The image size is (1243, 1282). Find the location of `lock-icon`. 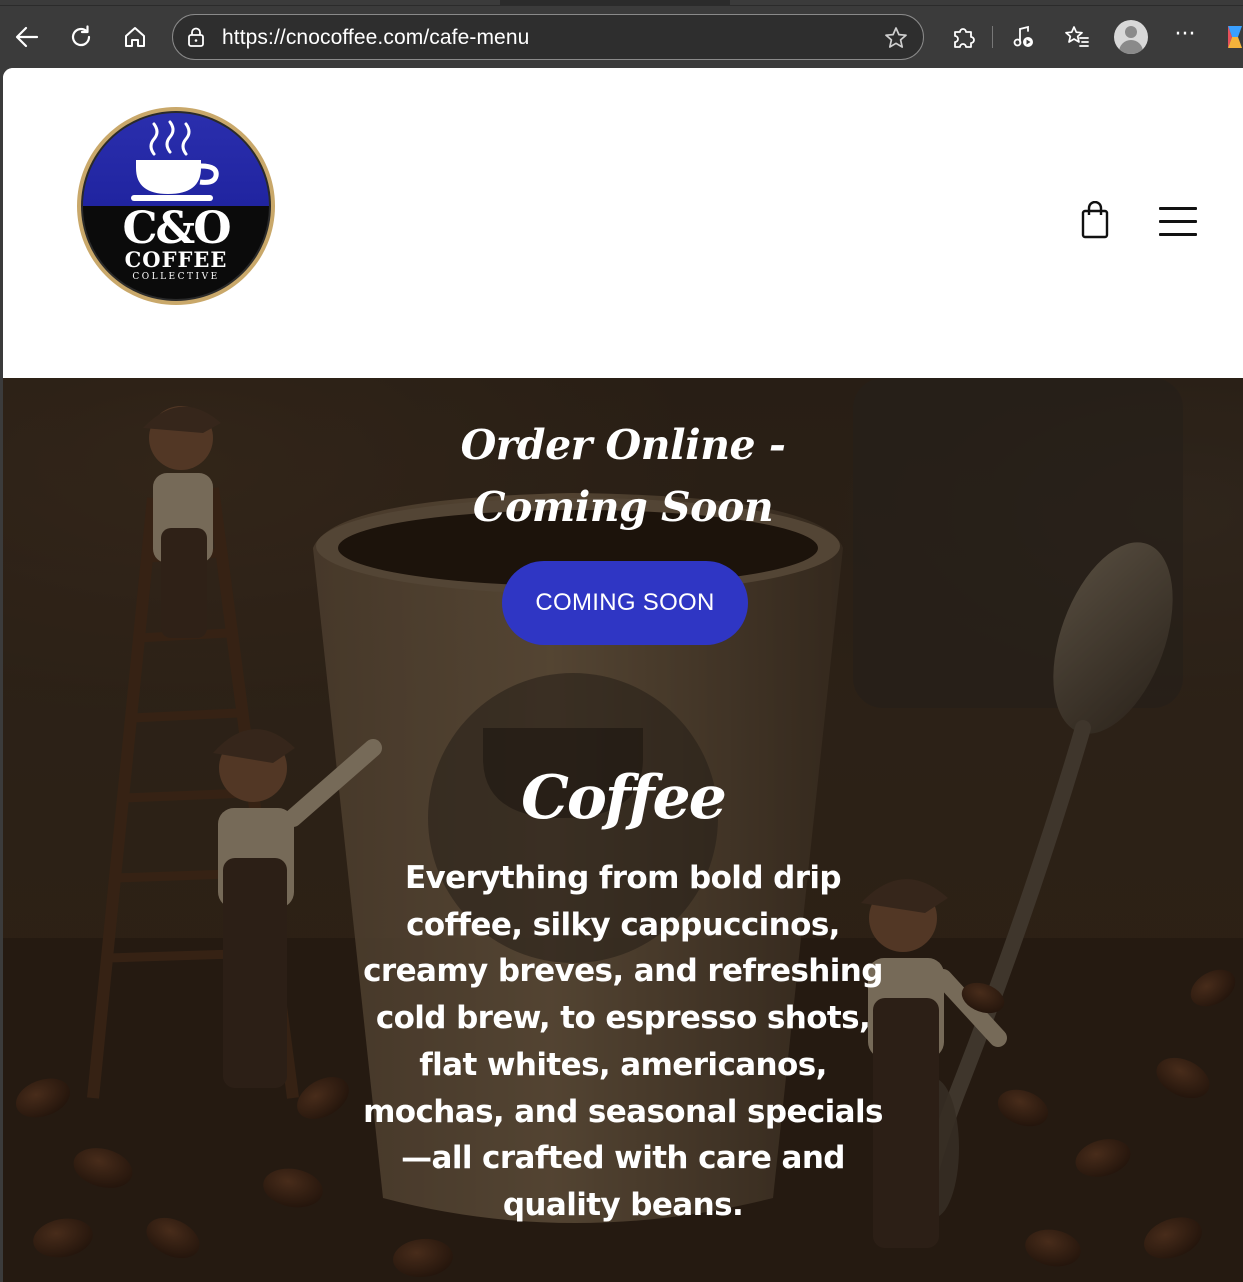

lock-icon is located at coordinates (196, 37).